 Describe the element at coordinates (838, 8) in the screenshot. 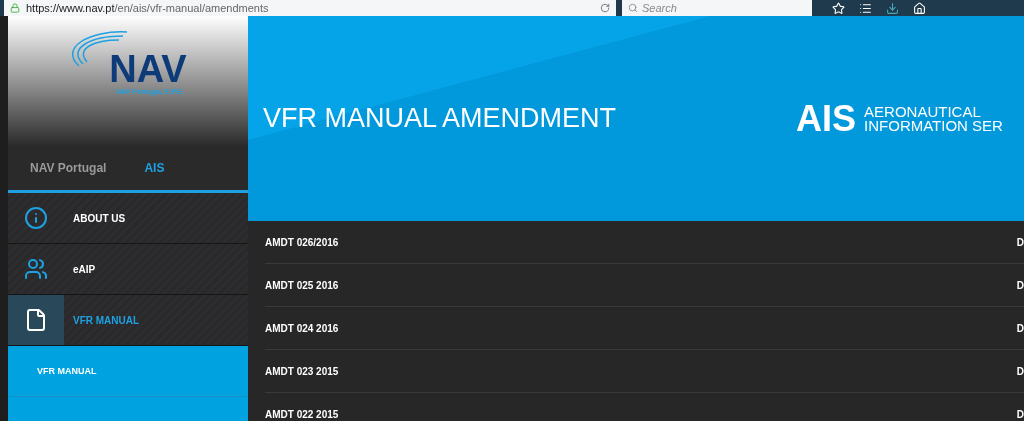

I see `star-icon` at that location.